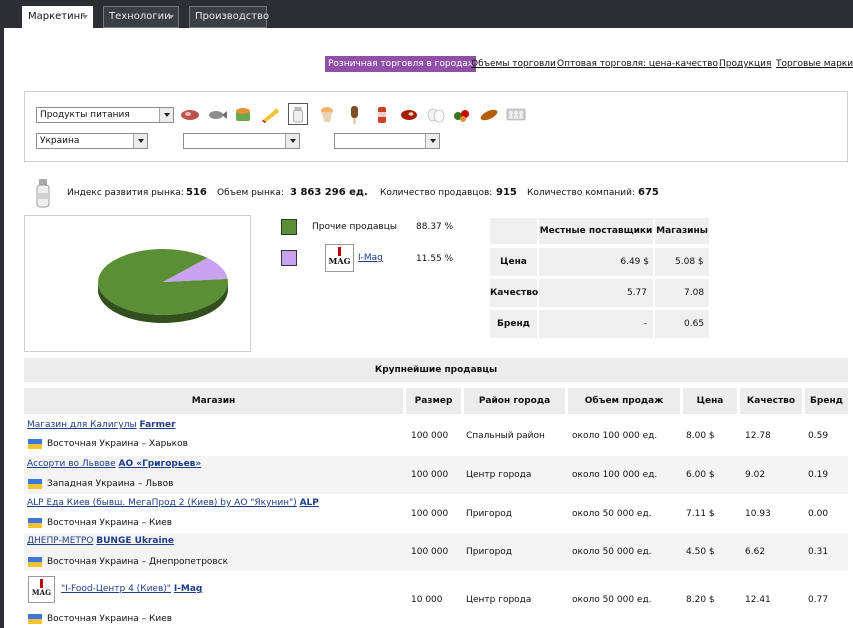 The width and height of the screenshot is (853, 628). I want to click on soft-drink-icon, so click(382, 114).